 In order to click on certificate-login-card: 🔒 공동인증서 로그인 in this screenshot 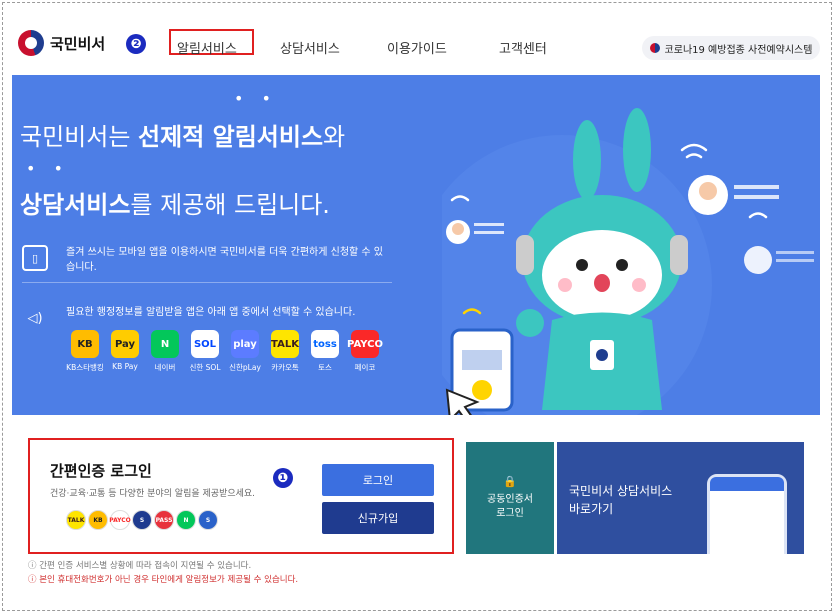, I will do `click(510, 498)`.